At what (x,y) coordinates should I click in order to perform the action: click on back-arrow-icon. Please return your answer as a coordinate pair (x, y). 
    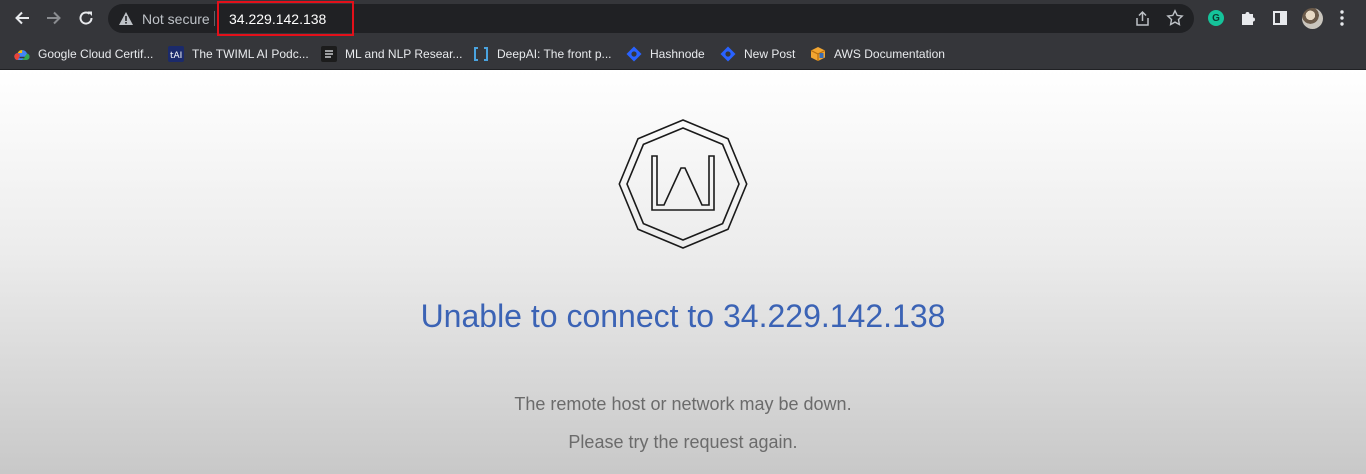
    Looking at the image, I should click on (22, 18).